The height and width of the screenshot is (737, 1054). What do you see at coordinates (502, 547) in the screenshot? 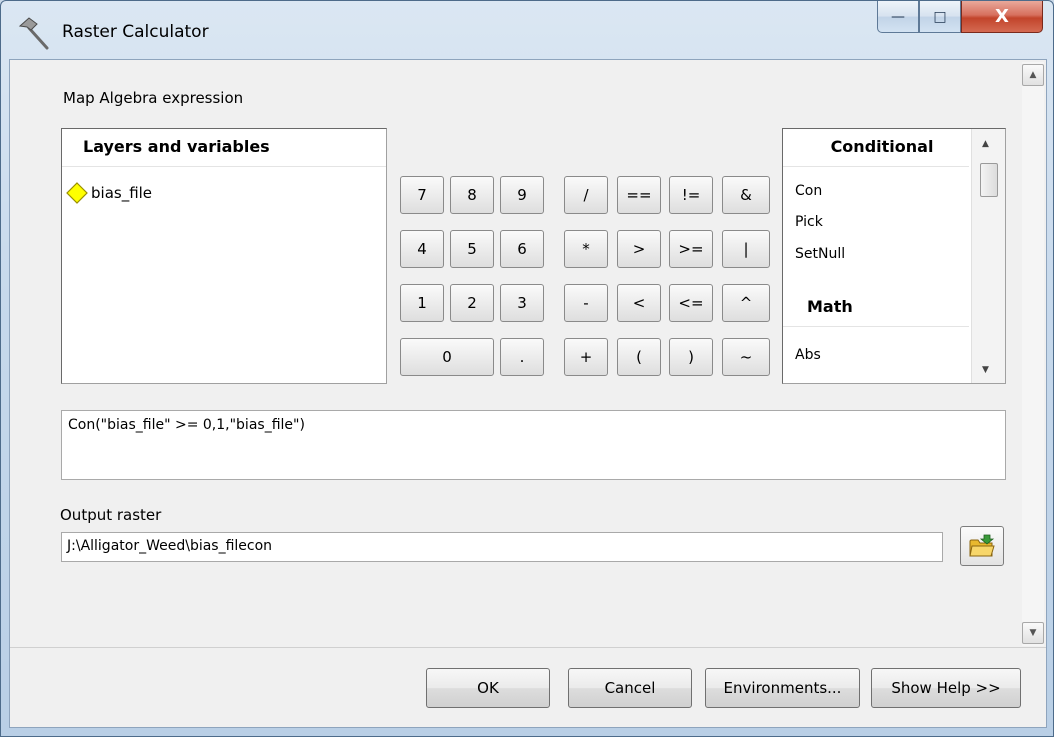
I see `output-raster-input: J:\Alligator_Weed\bias_filecon` at bounding box center [502, 547].